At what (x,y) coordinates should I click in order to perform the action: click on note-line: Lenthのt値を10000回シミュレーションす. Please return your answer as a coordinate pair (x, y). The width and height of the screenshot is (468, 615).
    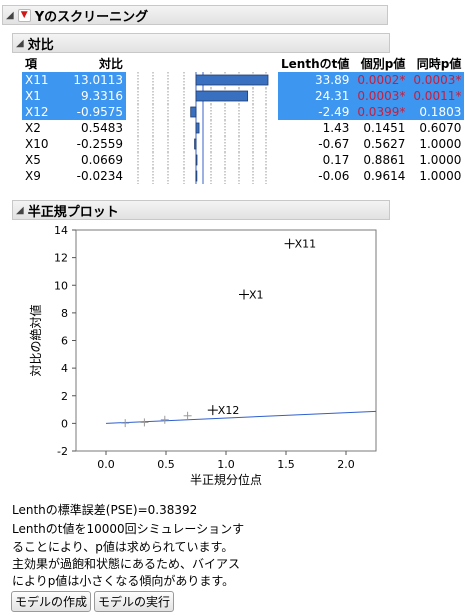
    Looking at the image, I should click on (128, 529).